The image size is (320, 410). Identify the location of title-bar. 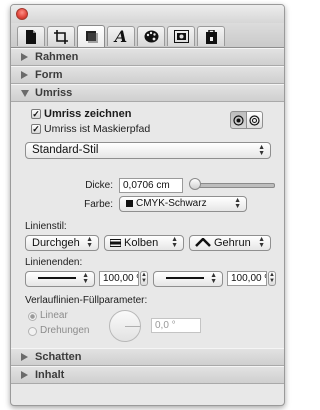
(147, 14).